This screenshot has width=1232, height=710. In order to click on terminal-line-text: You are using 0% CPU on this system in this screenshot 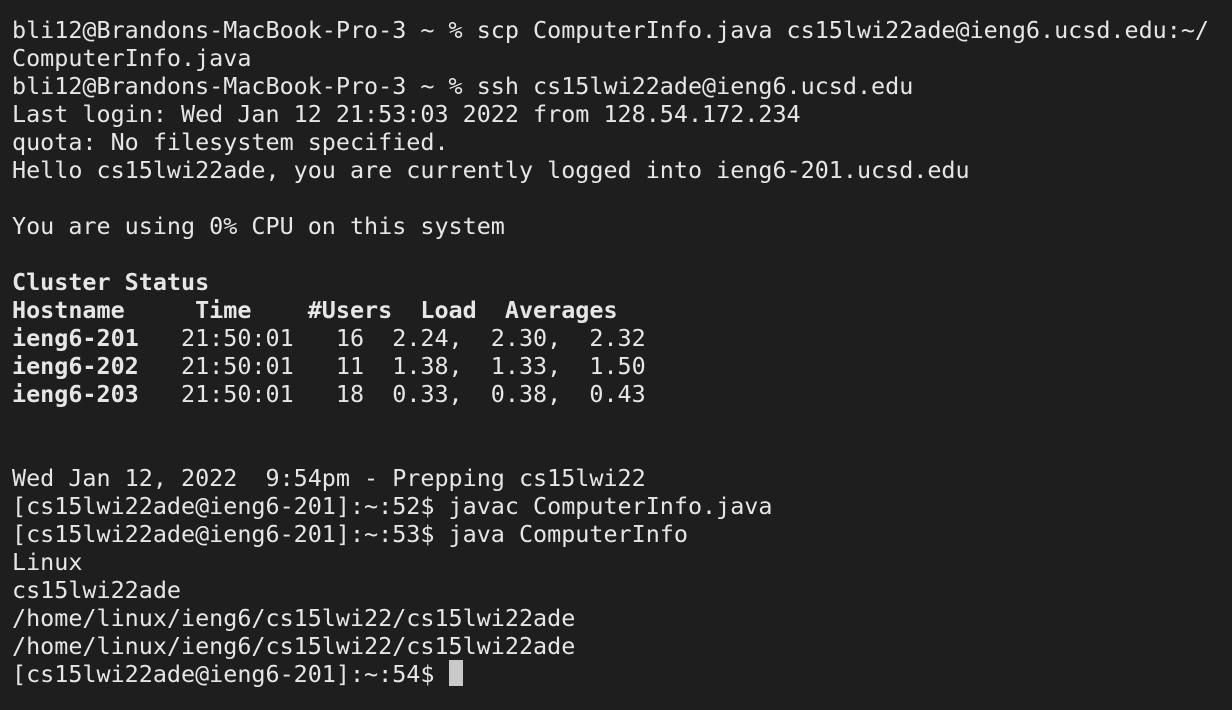, I will do `click(258, 226)`.